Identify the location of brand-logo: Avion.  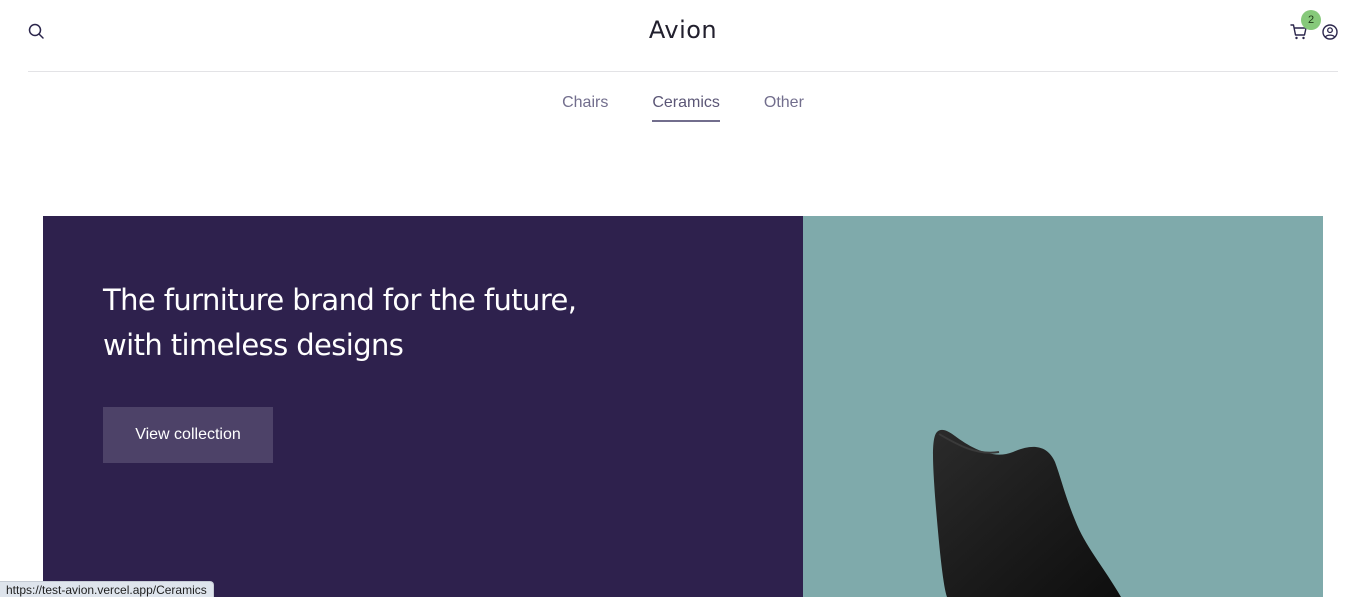
(683, 30).